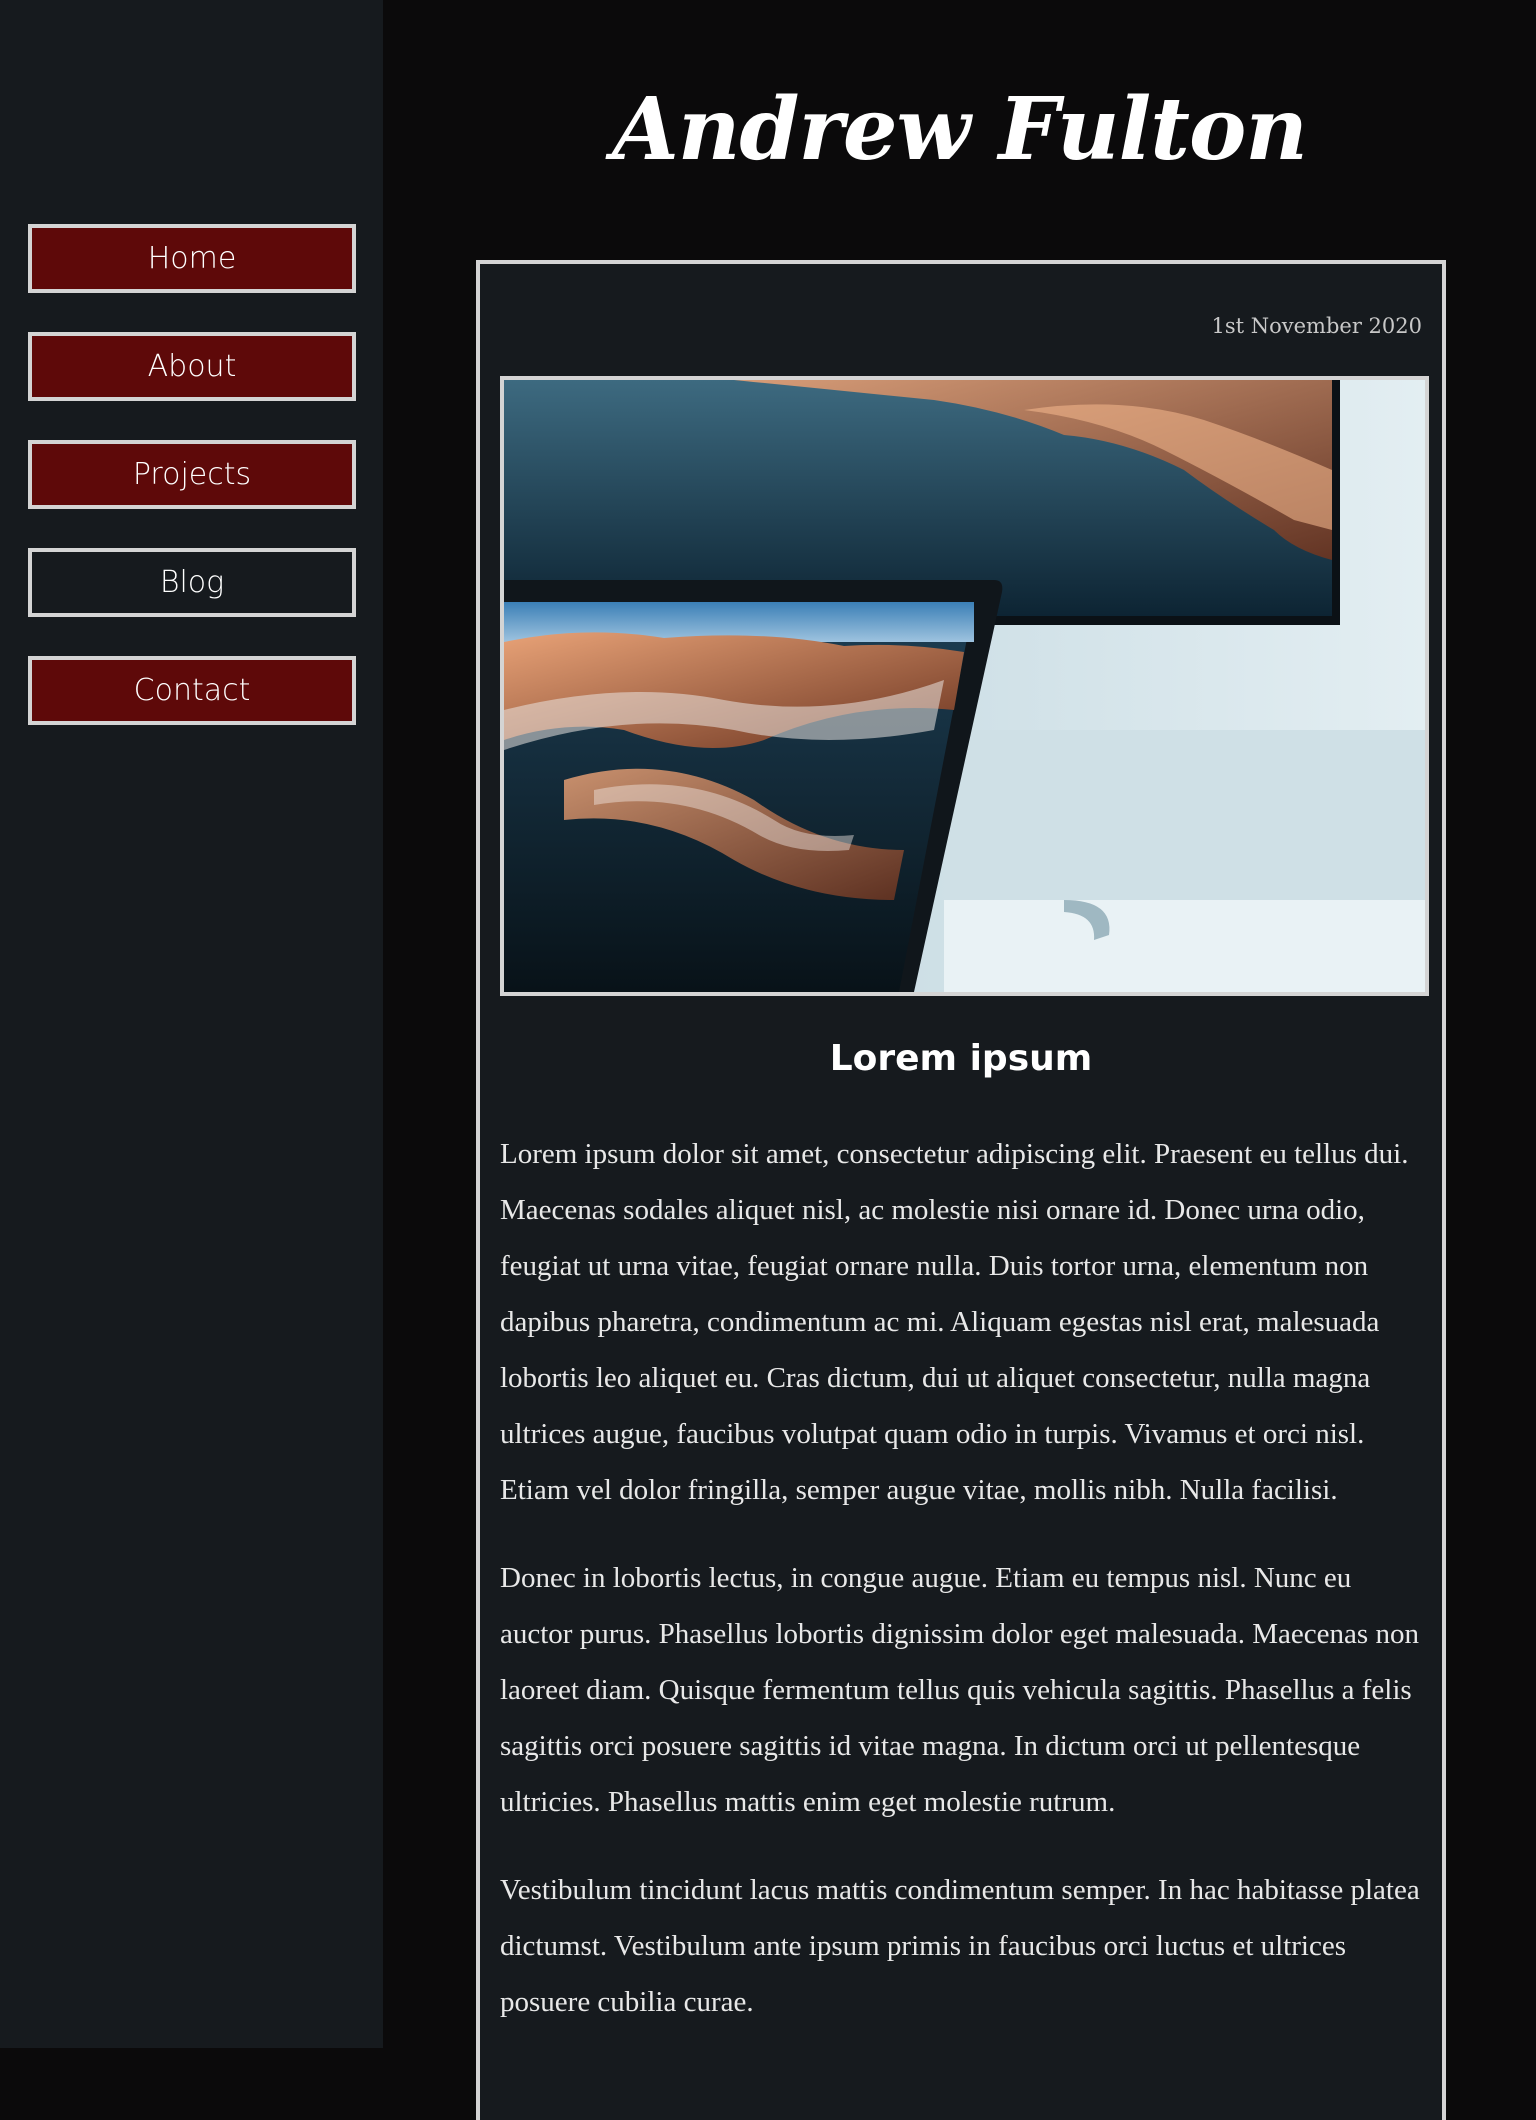  What do you see at coordinates (192, 474) in the screenshot?
I see `nav-projects-button: Projects` at bounding box center [192, 474].